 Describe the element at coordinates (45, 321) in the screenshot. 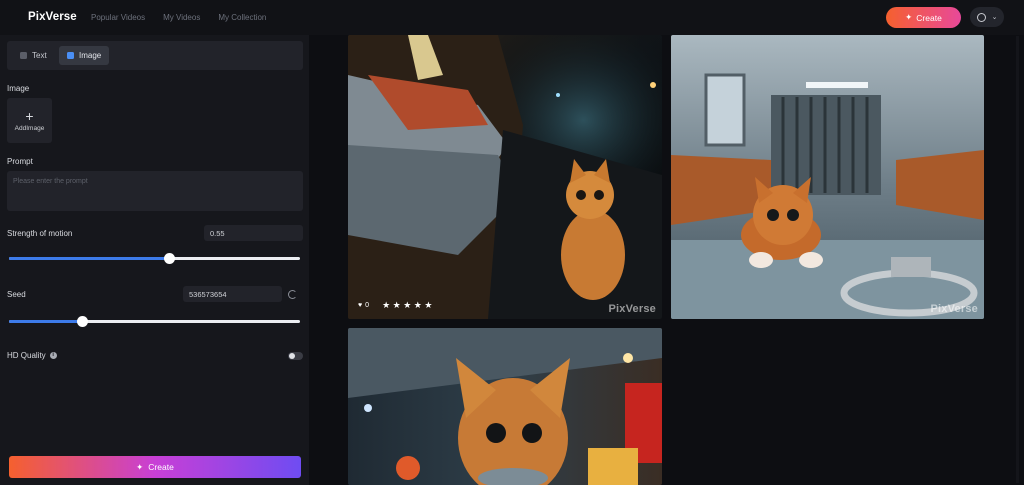

I see `seed-slider-fill` at that location.